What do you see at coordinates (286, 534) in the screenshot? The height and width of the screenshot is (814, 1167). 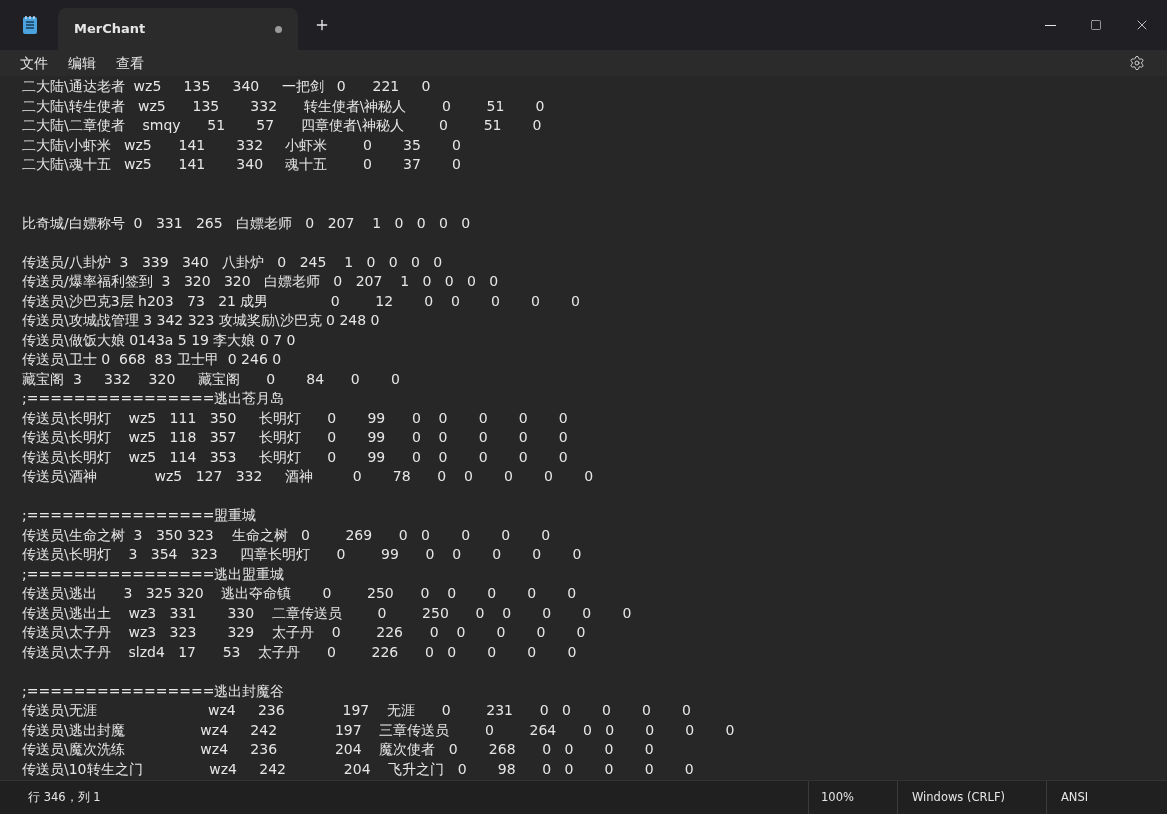 I see `text-line: 传送员\生命之树 3 350 323 生命之树 0 269 0 0 0 0 0` at bounding box center [286, 534].